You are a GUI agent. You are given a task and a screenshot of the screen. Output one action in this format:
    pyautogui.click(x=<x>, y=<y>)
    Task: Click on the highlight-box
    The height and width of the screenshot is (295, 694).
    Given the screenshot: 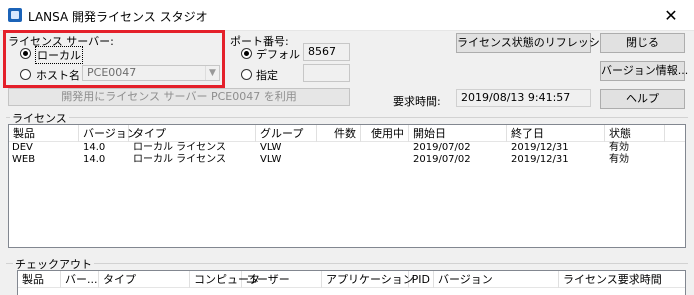 What is the action you would take?
    pyautogui.click(x=114, y=59)
    